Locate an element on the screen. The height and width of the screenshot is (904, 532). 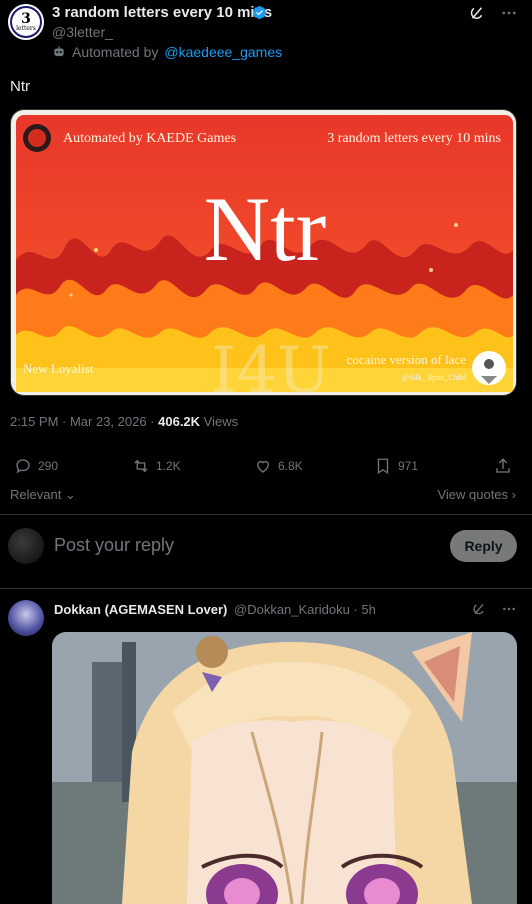
views-label: Views is located at coordinates (219, 421).